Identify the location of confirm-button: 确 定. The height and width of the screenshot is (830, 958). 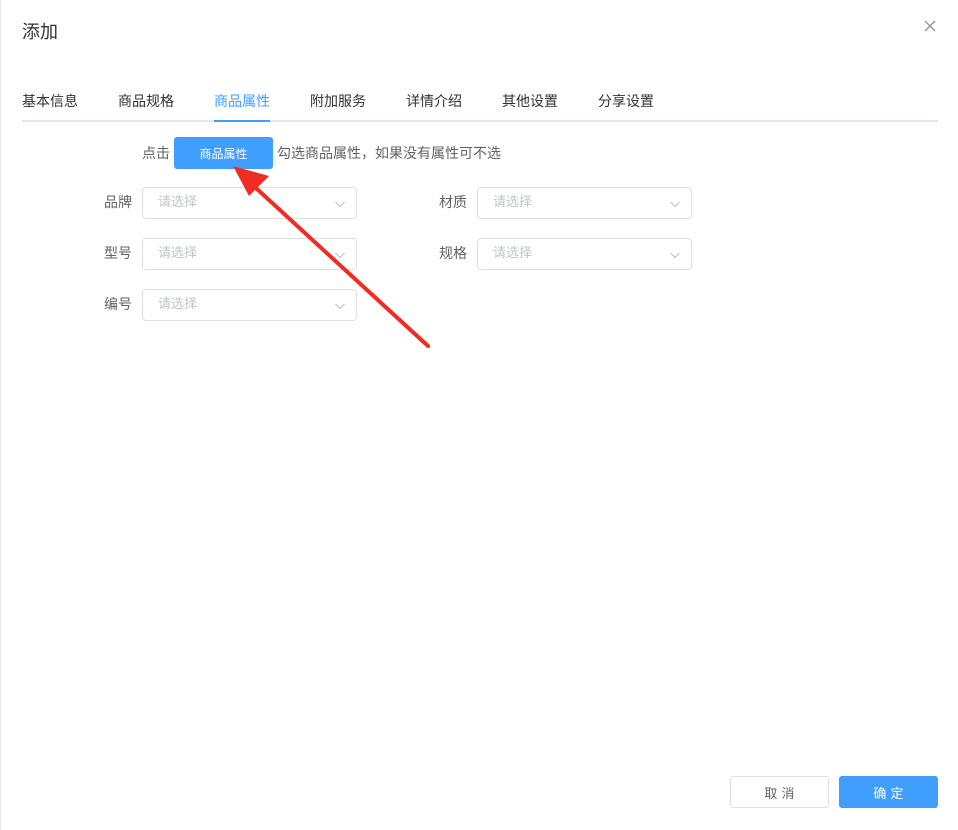
(888, 792).